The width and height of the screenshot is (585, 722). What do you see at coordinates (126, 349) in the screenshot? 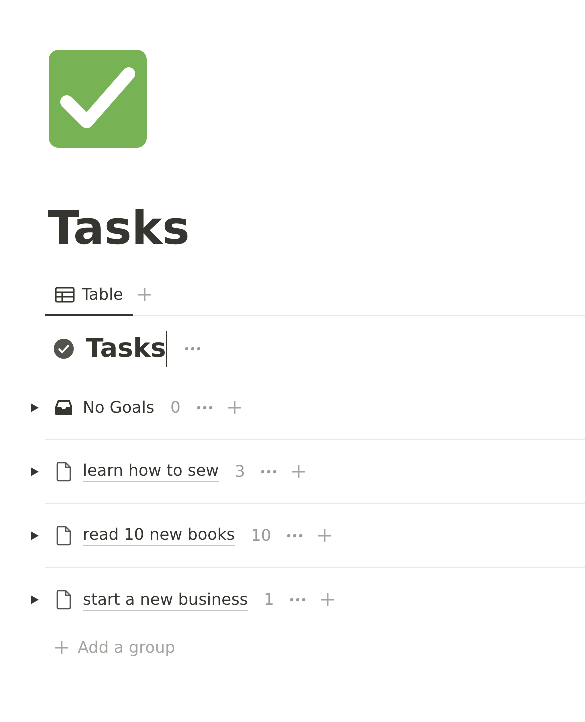
I see `database-title: Tasks` at bounding box center [126, 349].